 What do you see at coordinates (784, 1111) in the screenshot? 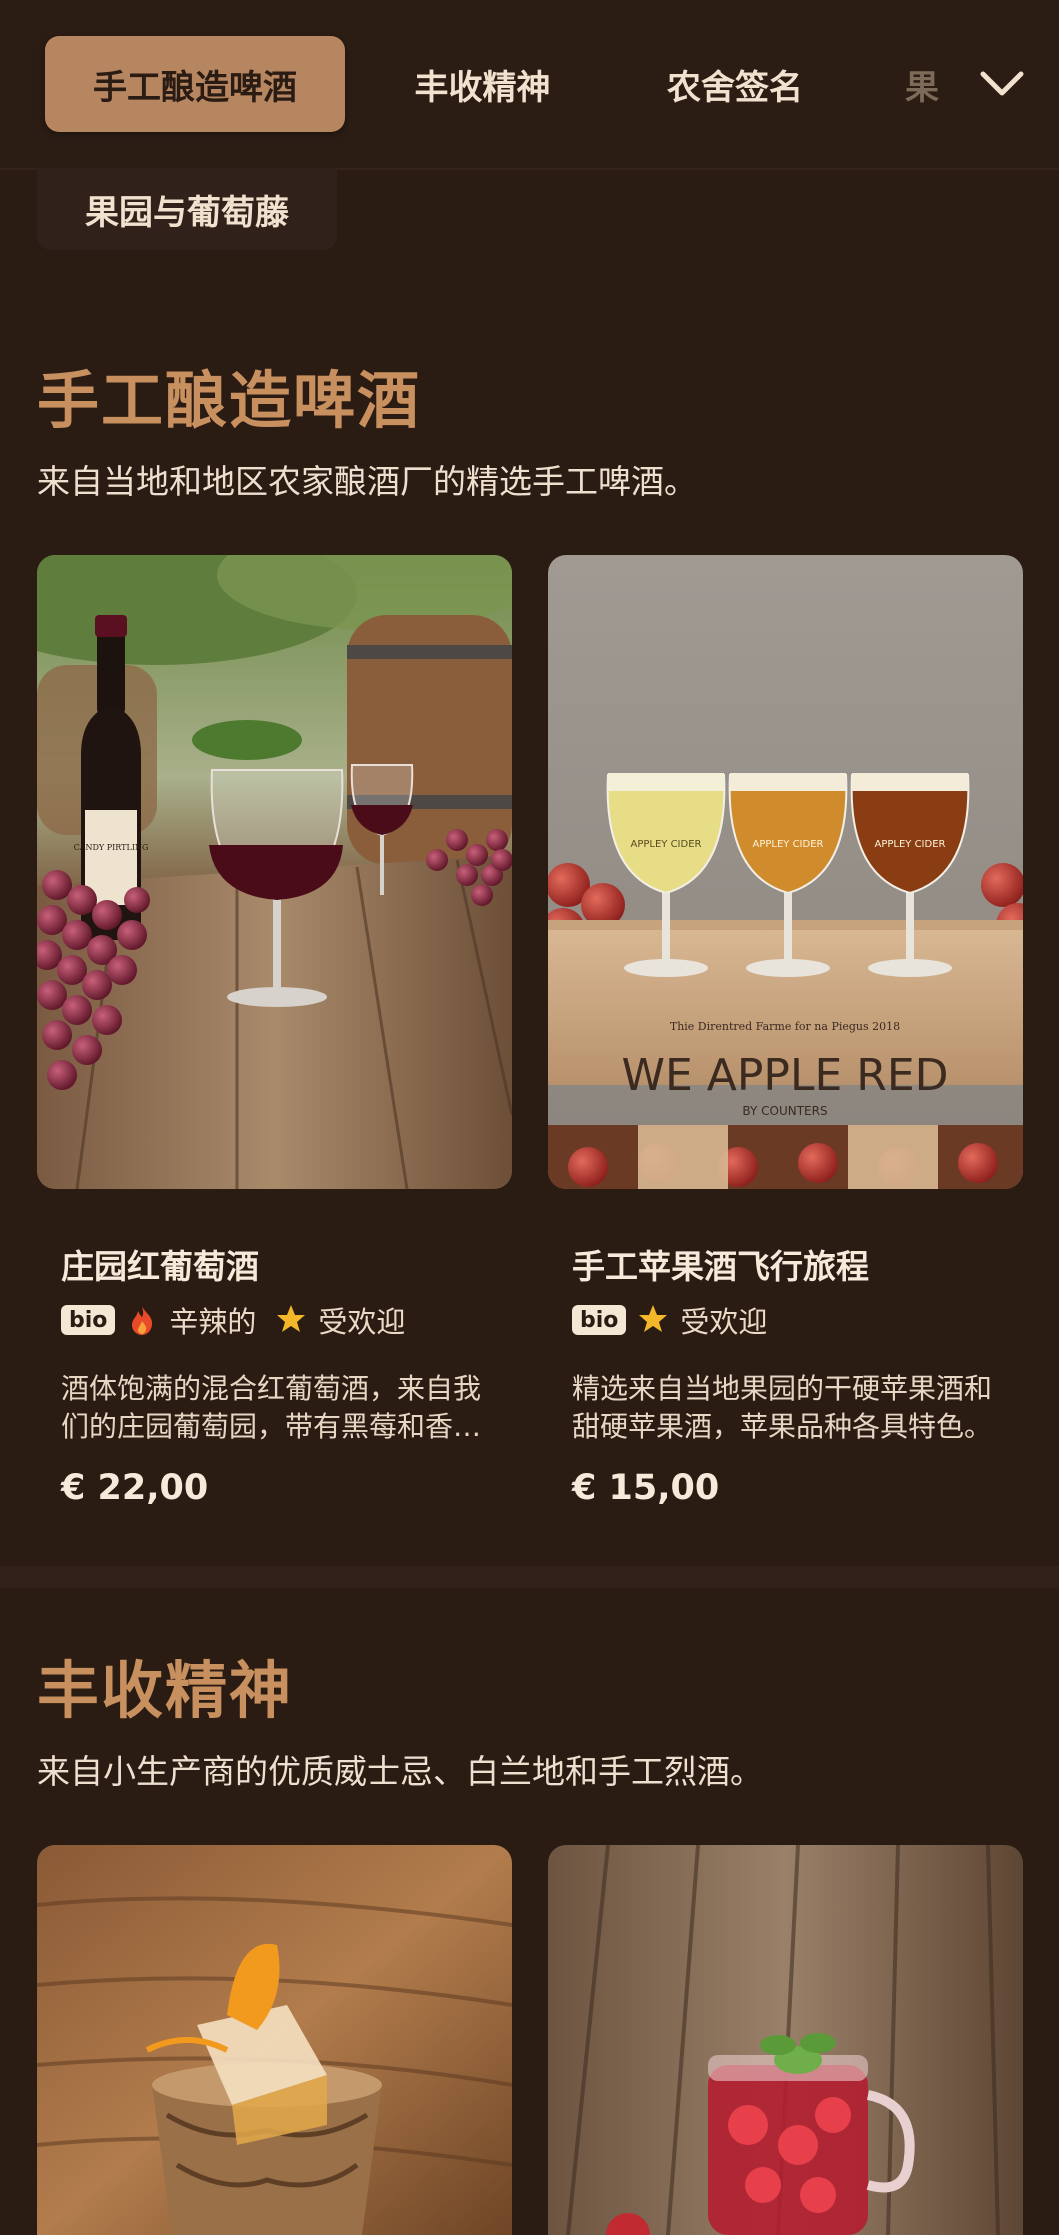
I see `svg-text: BY COUNTERS` at bounding box center [784, 1111].